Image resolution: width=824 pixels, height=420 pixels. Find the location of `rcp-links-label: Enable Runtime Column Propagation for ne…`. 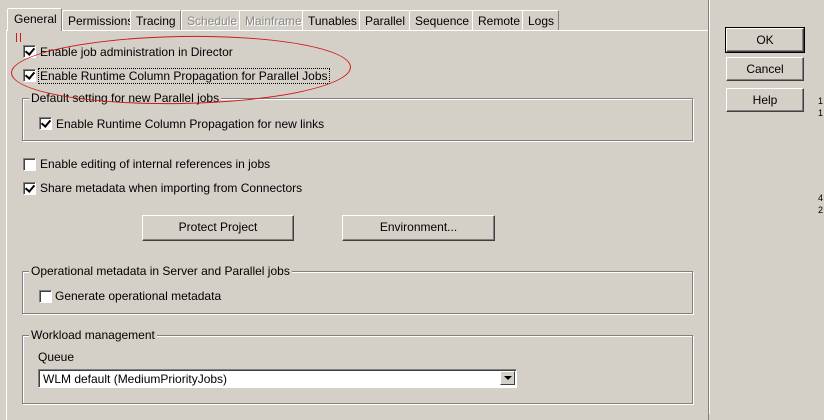

rcp-links-label: Enable Runtime Column Propagation for ne… is located at coordinates (190, 124).